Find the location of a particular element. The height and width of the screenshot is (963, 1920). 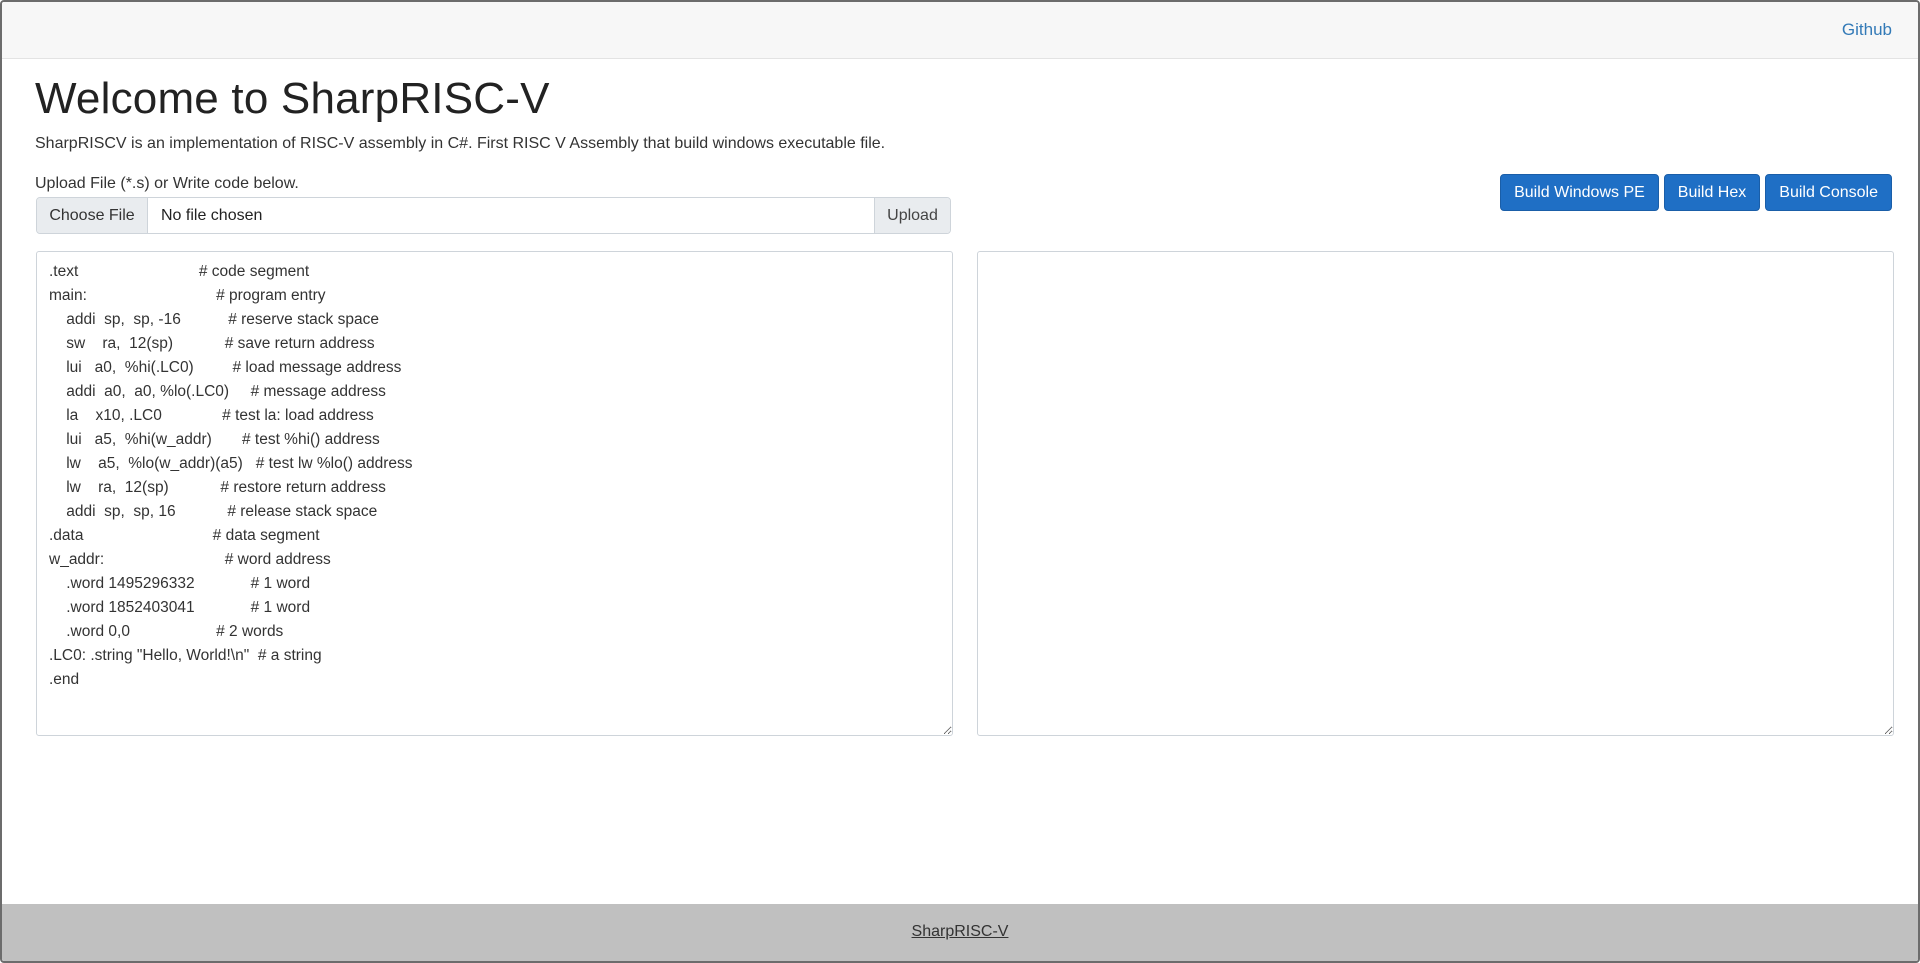

build-windows-pe-button: Build Windows PE is located at coordinates (1579, 192).